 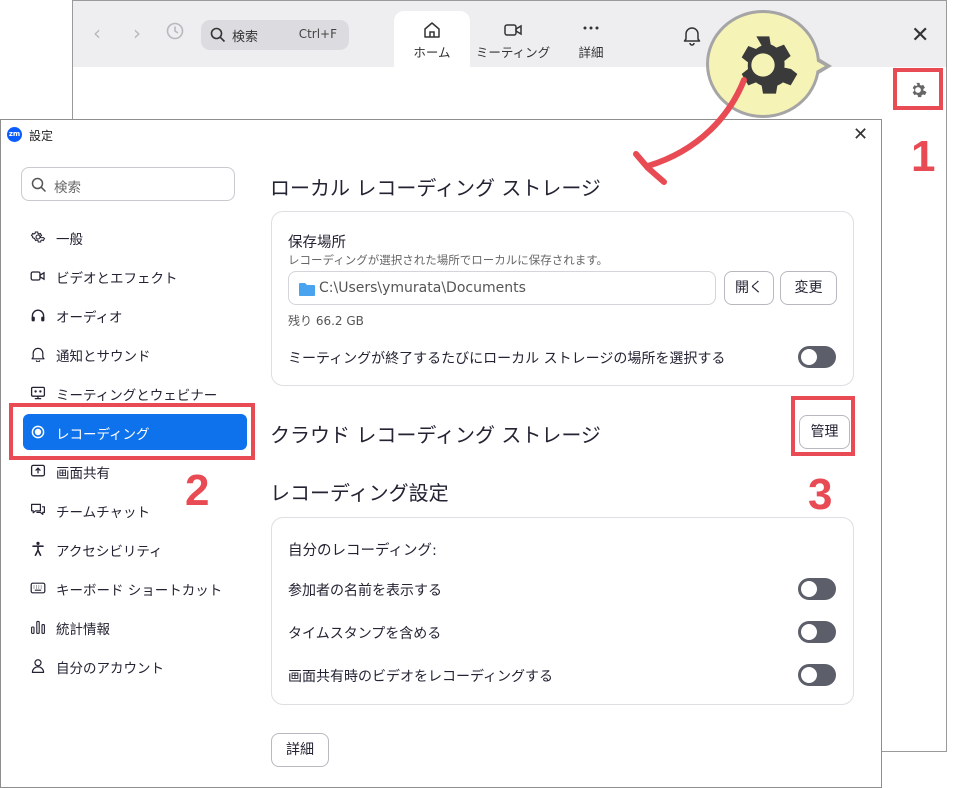 What do you see at coordinates (109, 552) in the screenshot?
I see `sidebar-item-label: アクセシビリティ` at bounding box center [109, 552].